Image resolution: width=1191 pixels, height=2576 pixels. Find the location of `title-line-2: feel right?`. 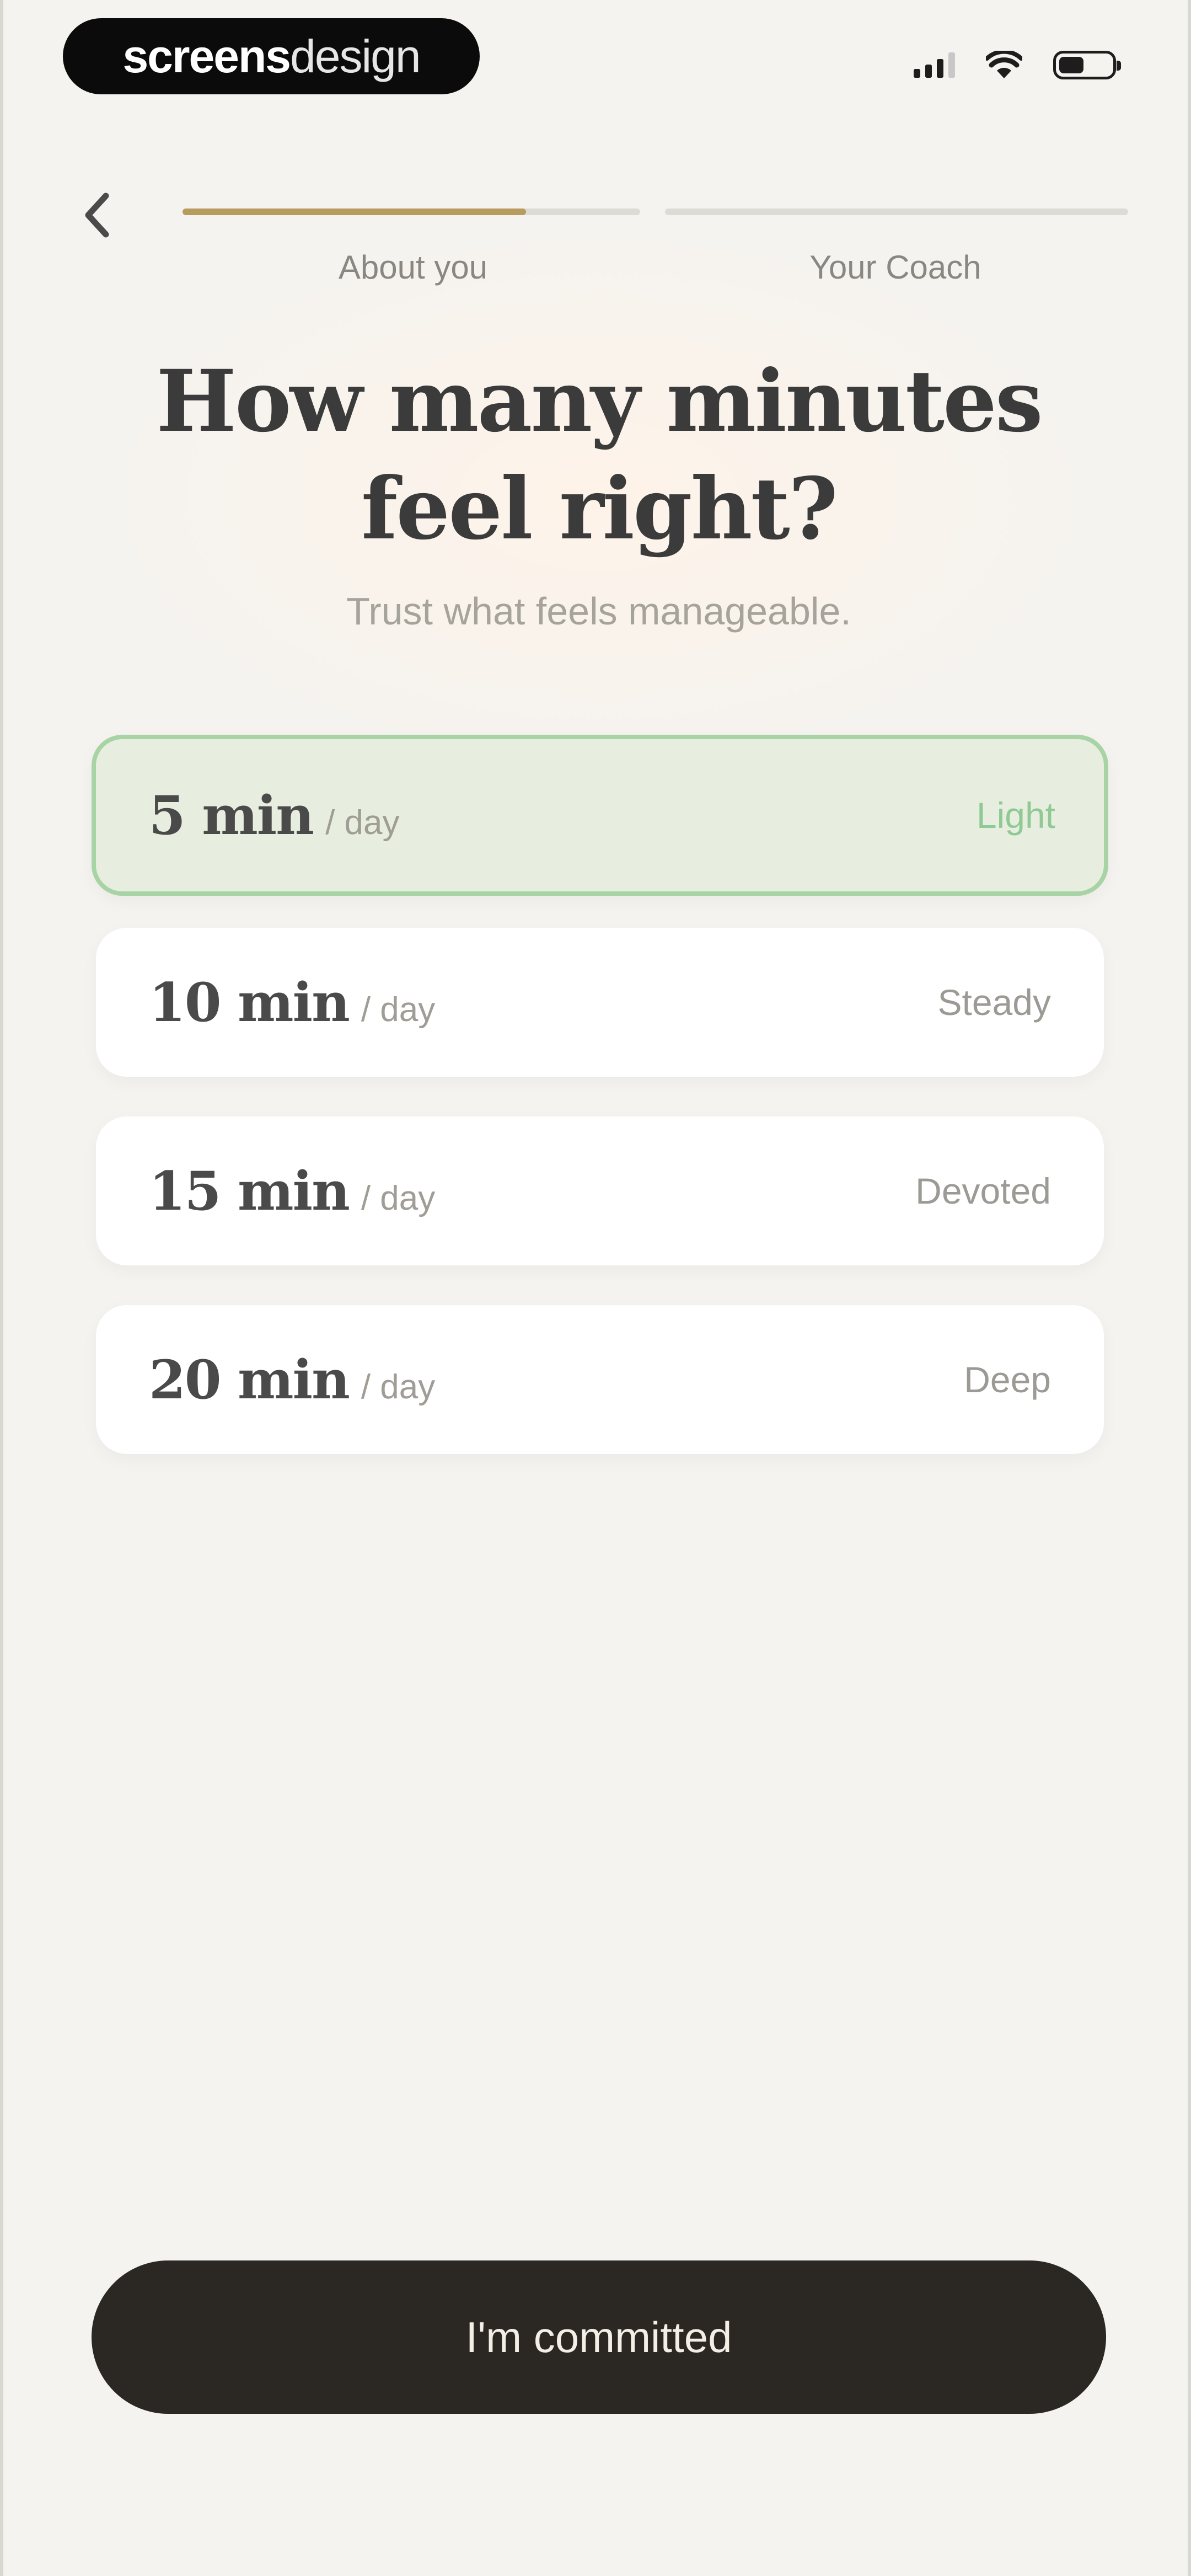

title-line-2: feel right? is located at coordinates (600, 509).